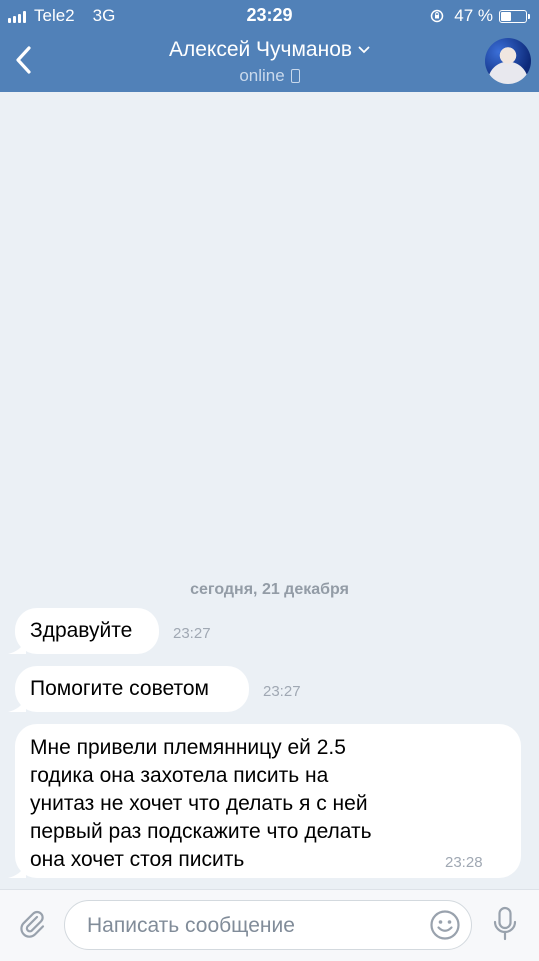  I want to click on microphone-icon, so click(505, 924).